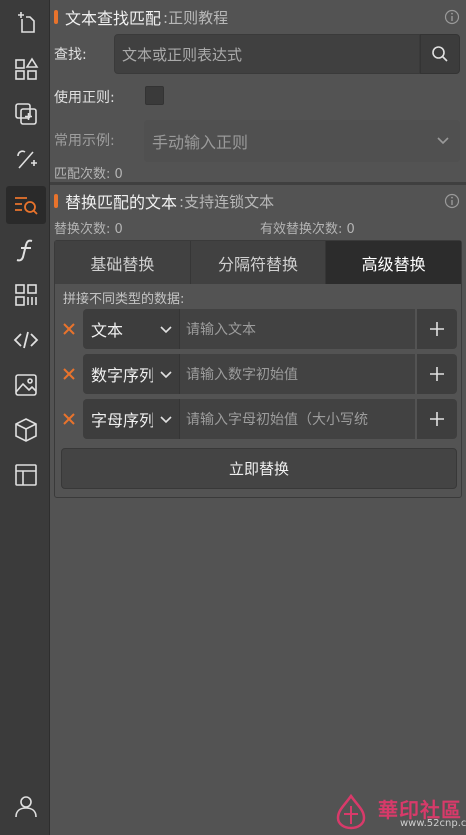 The width and height of the screenshot is (466, 835). Describe the element at coordinates (378, 812) in the screenshot. I see `watermark: 華印社區 www.52cnp.com` at that location.